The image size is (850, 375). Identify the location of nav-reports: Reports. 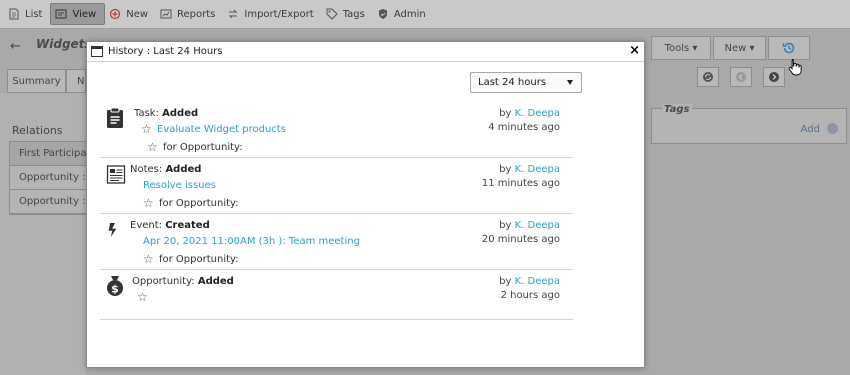
(189, 14).